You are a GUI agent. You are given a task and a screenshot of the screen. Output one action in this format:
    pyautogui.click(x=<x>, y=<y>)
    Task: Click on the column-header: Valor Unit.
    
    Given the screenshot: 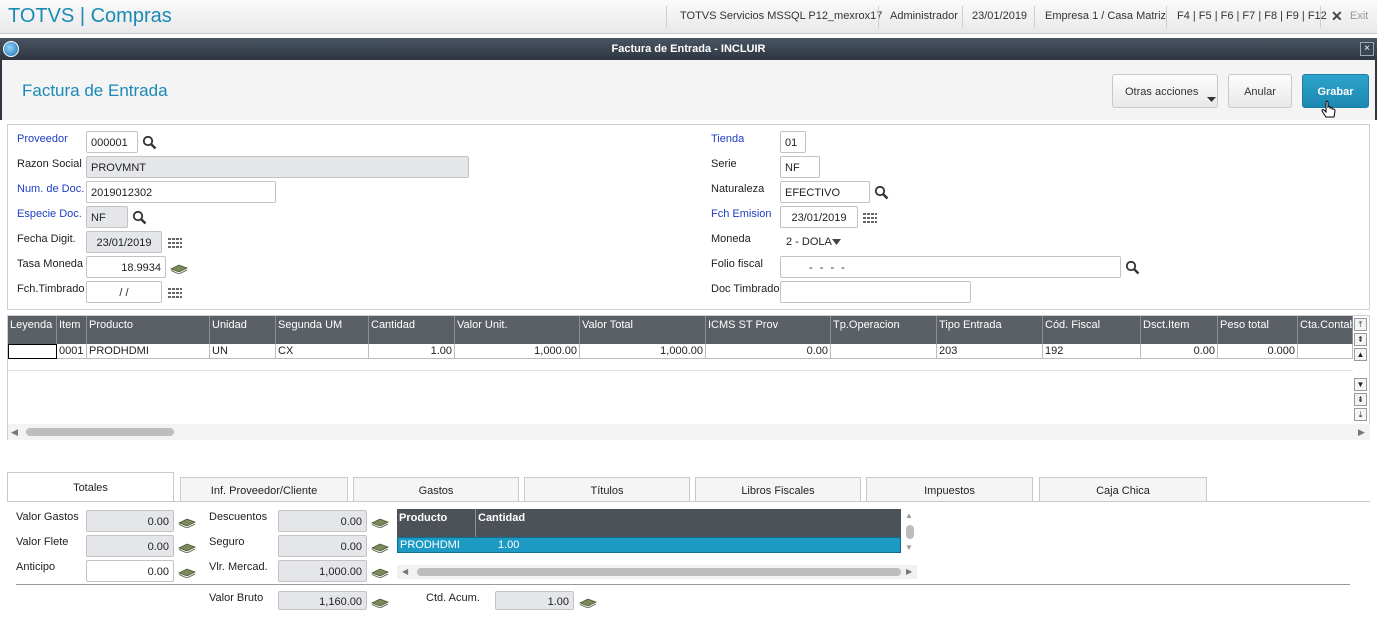 What is the action you would take?
    pyautogui.click(x=517, y=330)
    